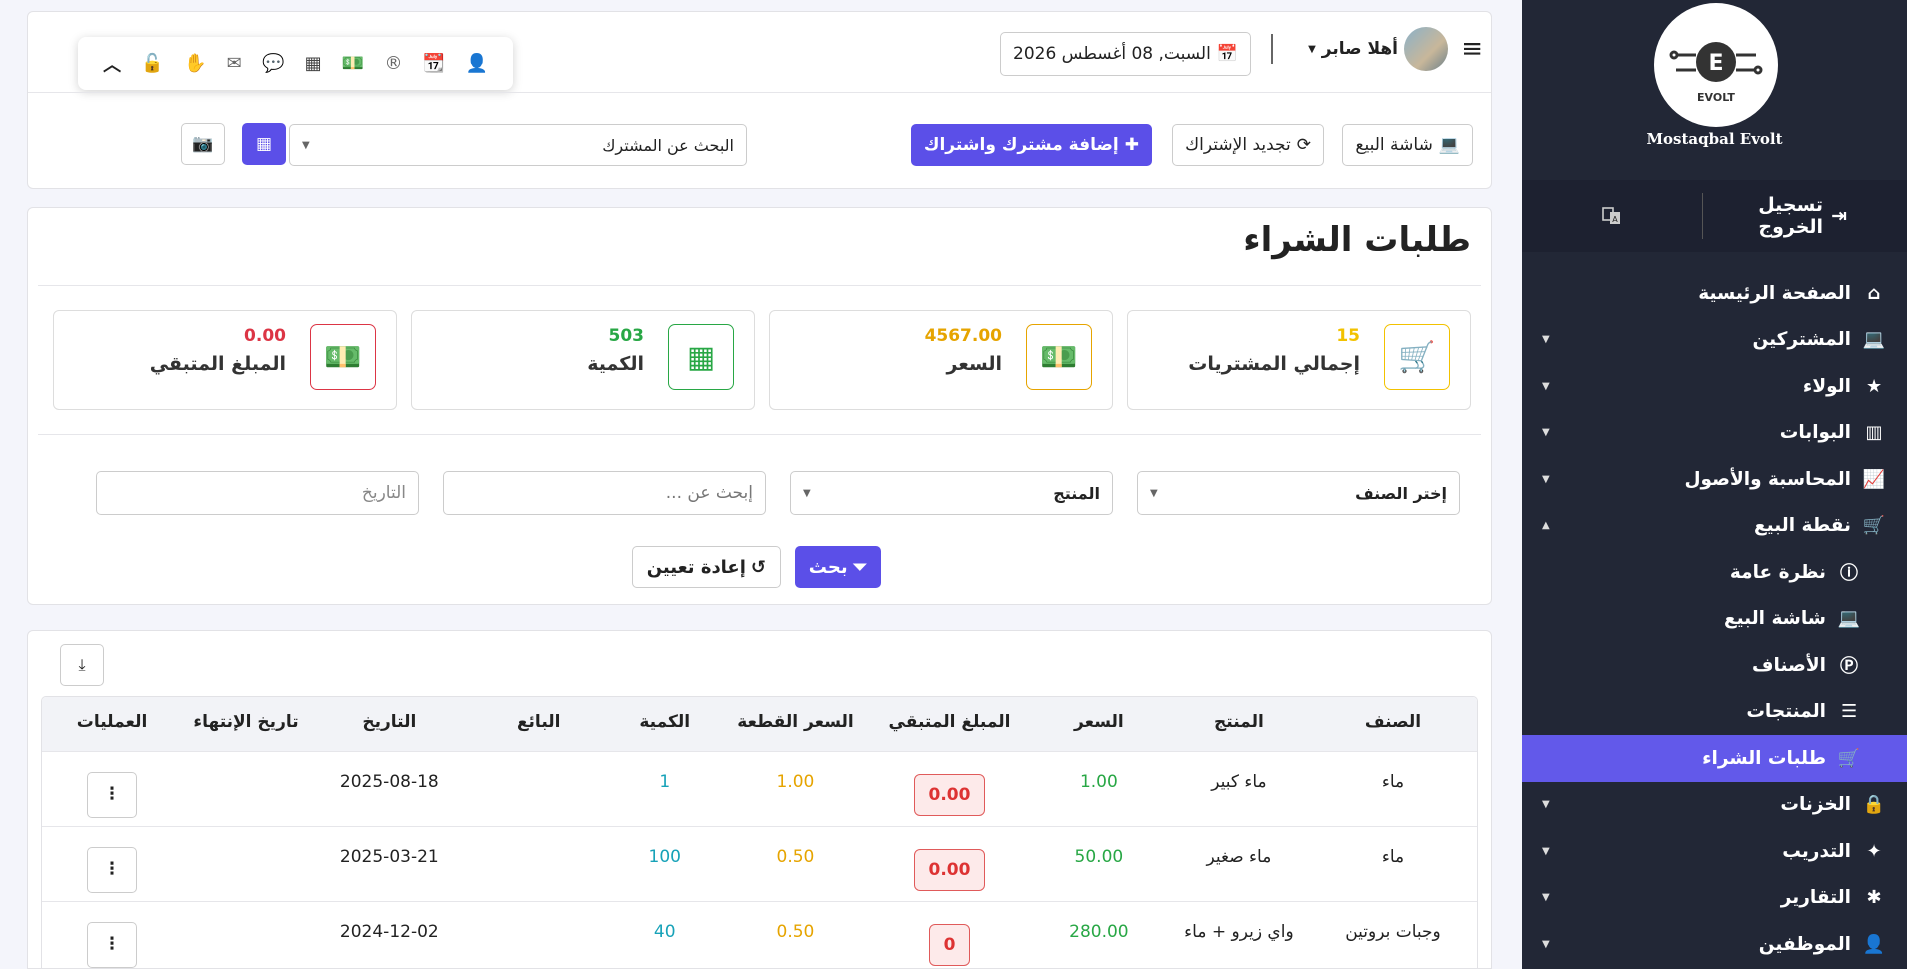 The image size is (1907, 969). Describe the element at coordinates (225, 360) in the screenshot. I see `stat-remaining: 💵 0.00 المبلغ المتبقي` at that location.